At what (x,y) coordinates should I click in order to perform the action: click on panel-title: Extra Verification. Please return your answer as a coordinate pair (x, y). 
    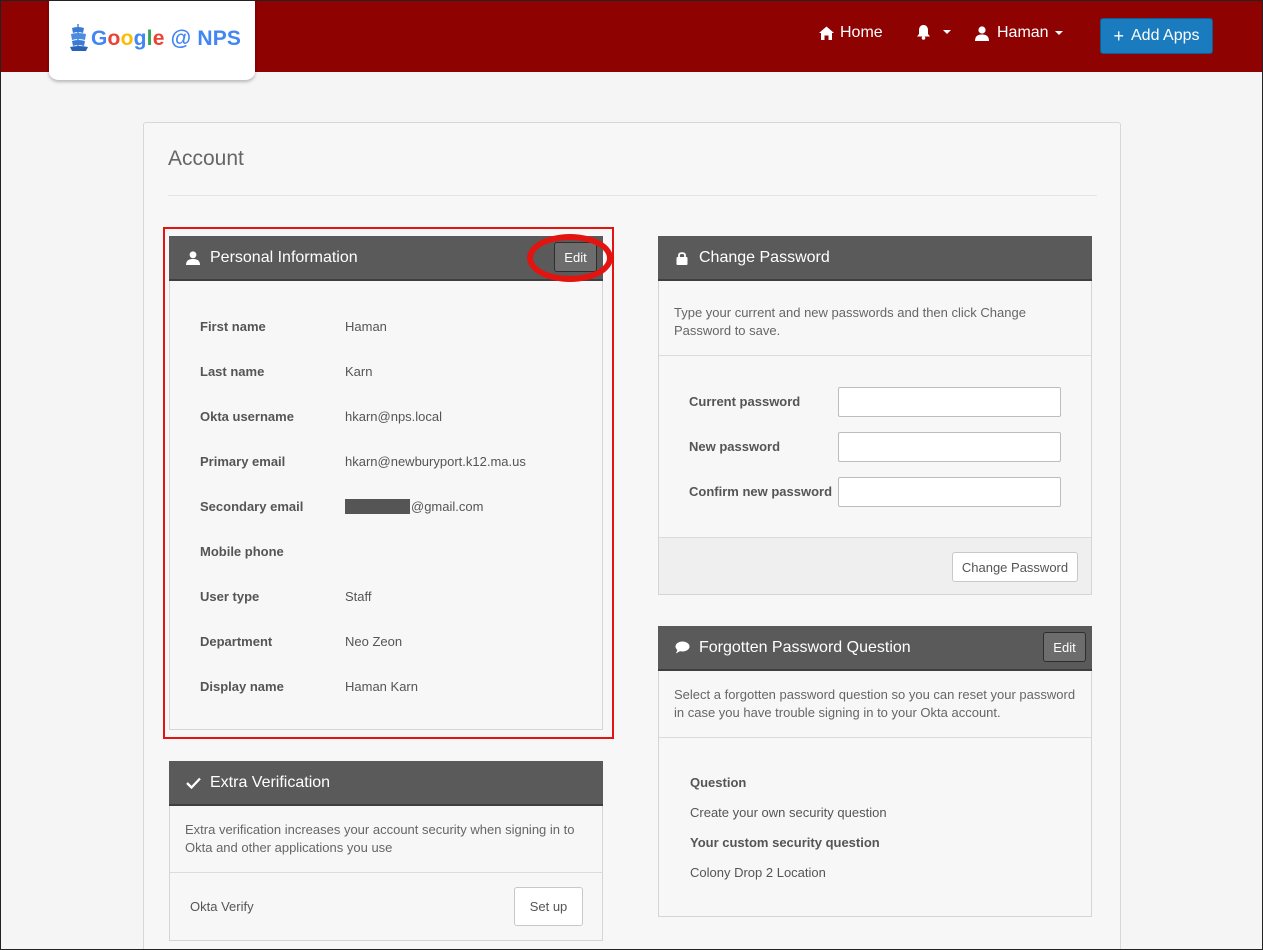
    Looking at the image, I should click on (270, 782).